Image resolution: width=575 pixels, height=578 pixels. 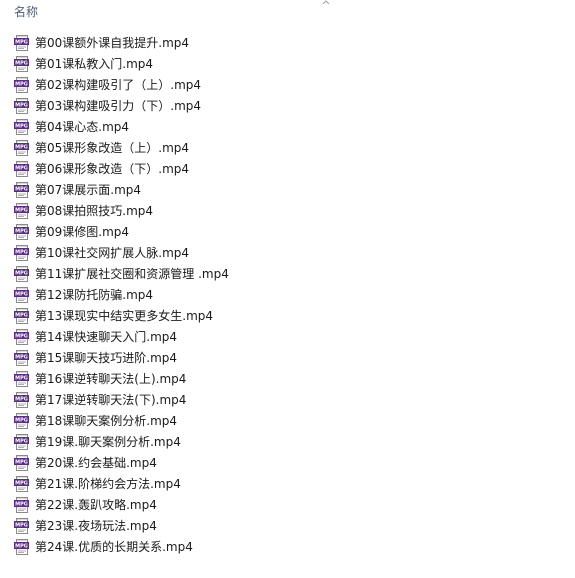 I want to click on file-row: MPG 第23课.夜场玩法.mp4, so click(x=214, y=525).